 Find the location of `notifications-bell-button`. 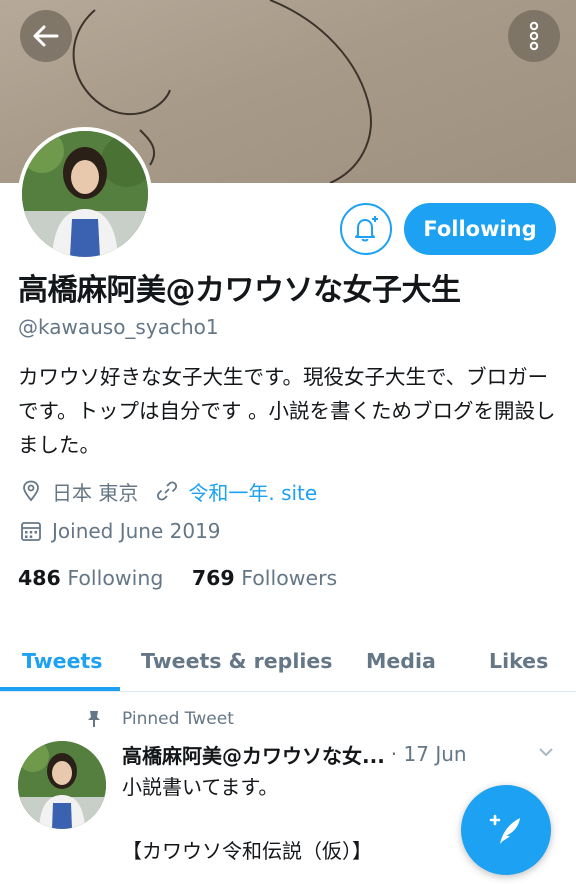

notifications-bell-button is located at coordinates (366, 229).